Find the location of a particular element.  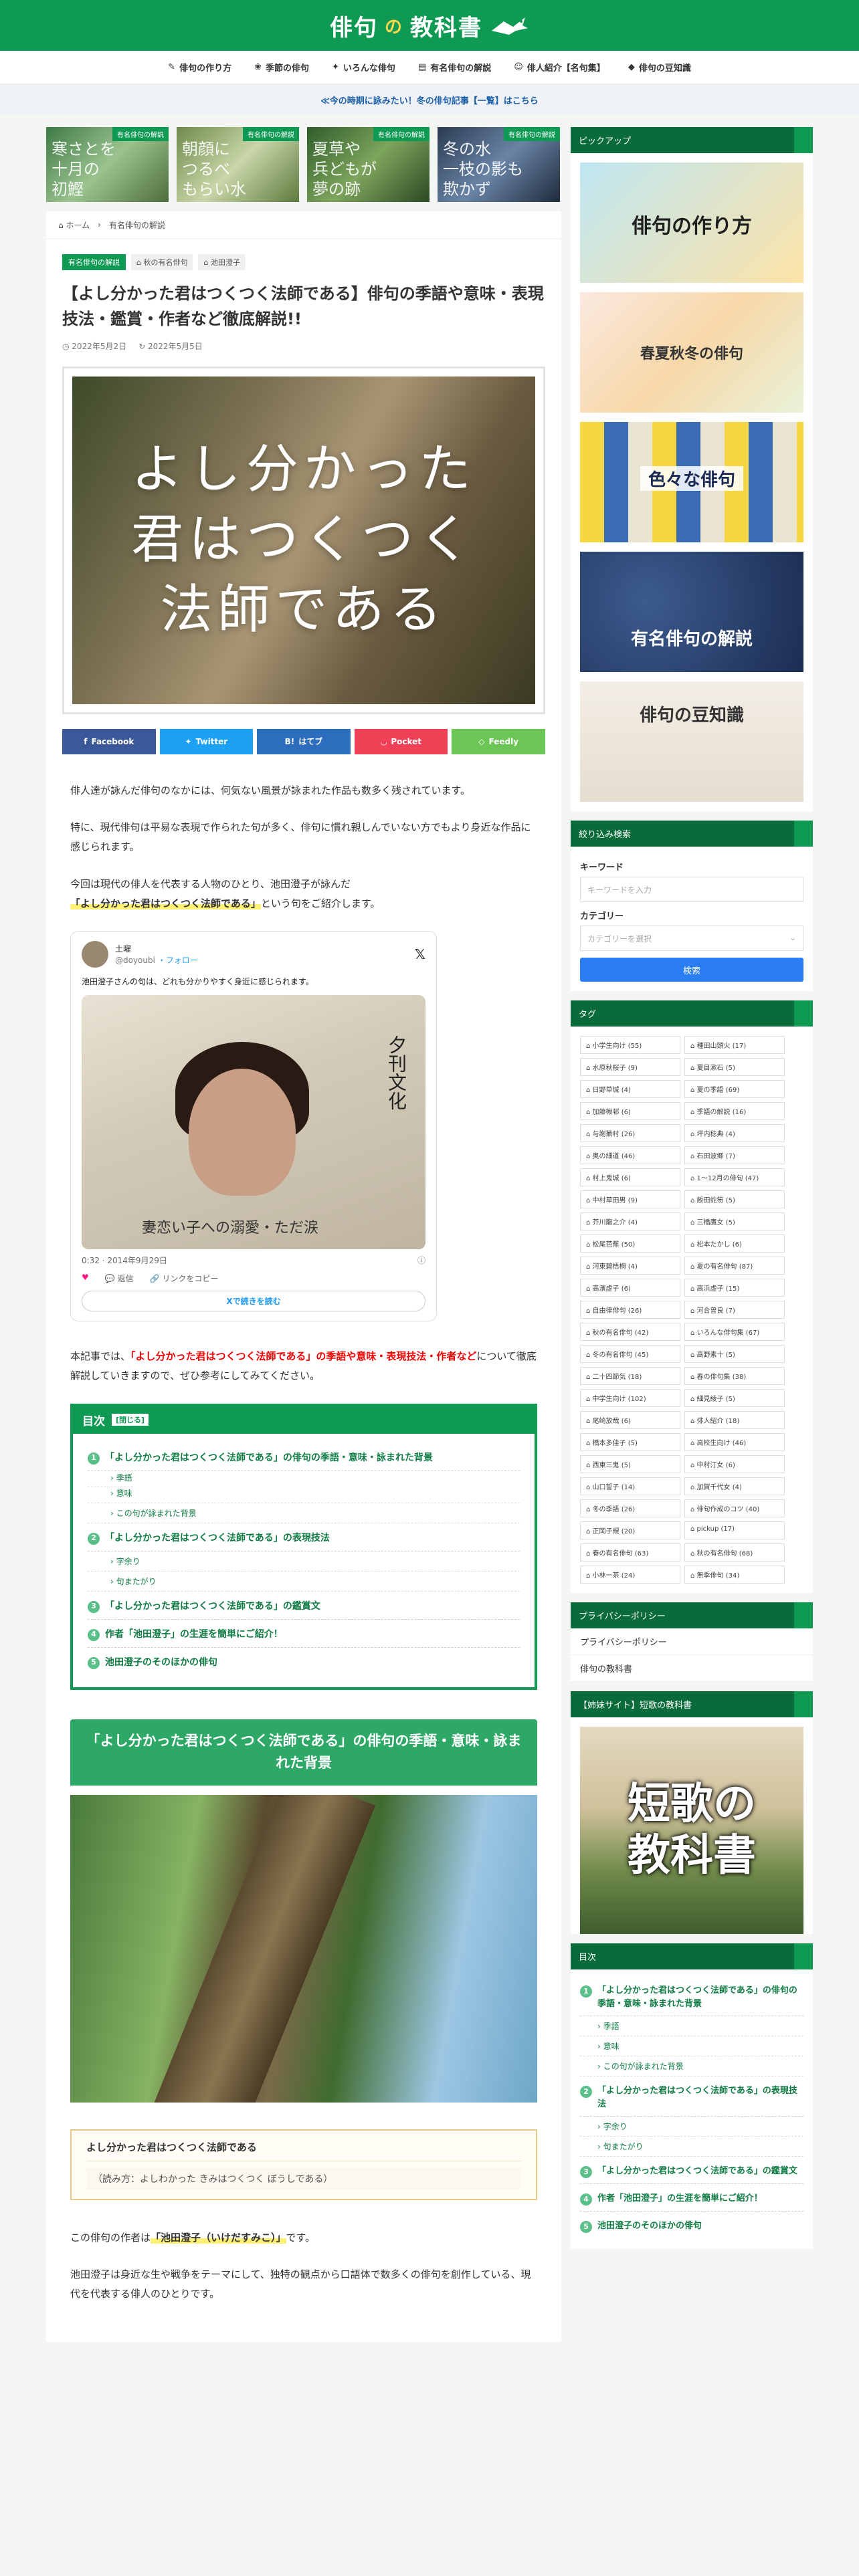

nav-item-various: ✦ いろんな俳句 is located at coordinates (363, 67).